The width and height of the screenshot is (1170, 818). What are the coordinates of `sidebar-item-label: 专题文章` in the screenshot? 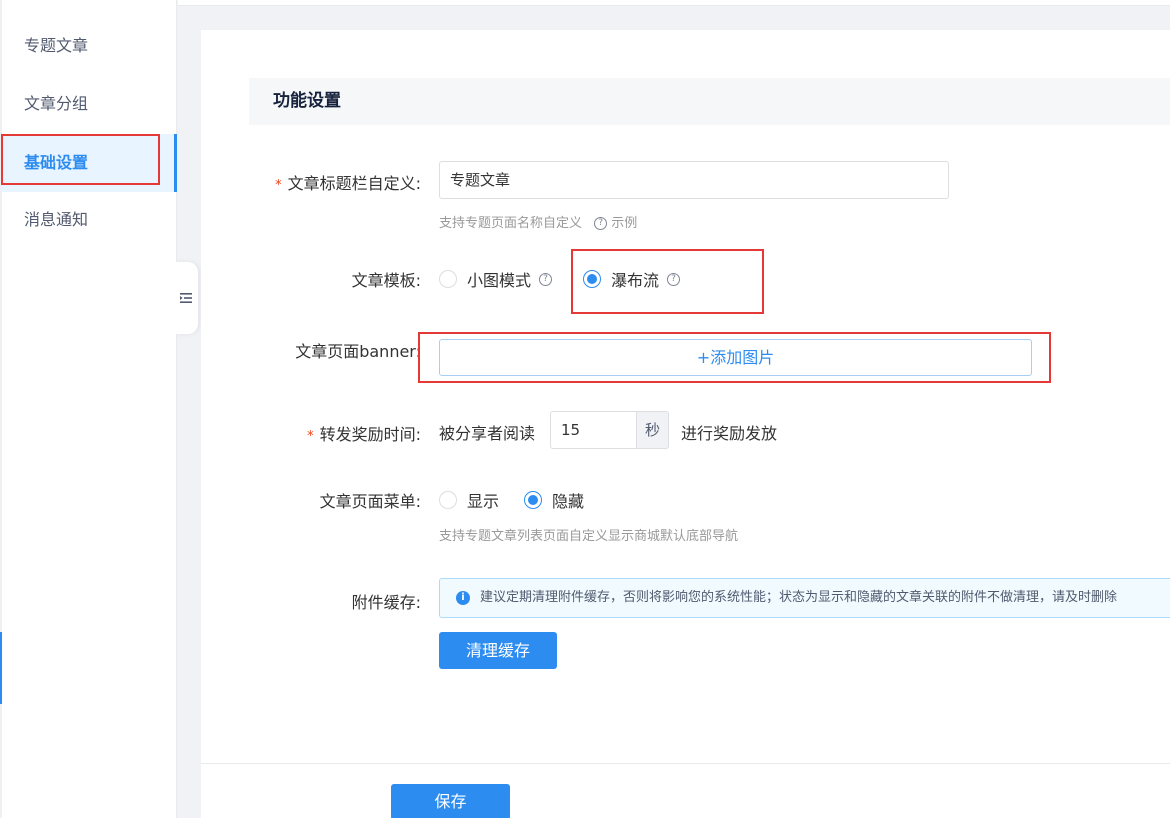 It's located at (56, 45).